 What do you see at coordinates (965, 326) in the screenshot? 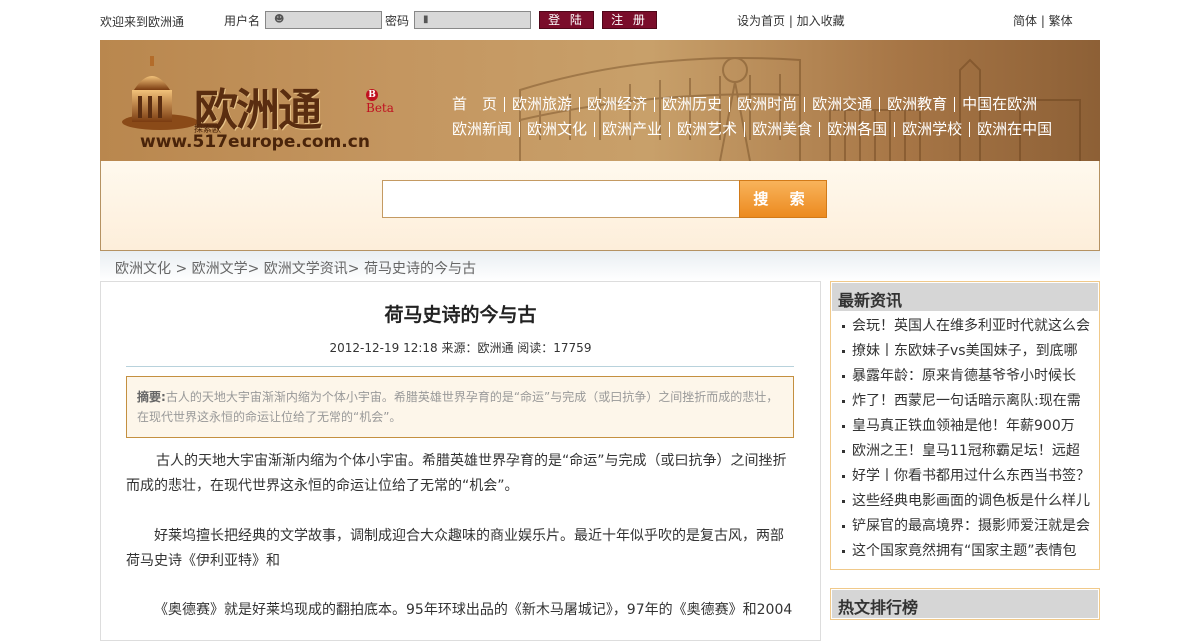
I see `list-item: 会玩！英国人在维多利亚时代就这么会` at bounding box center [965, 326].